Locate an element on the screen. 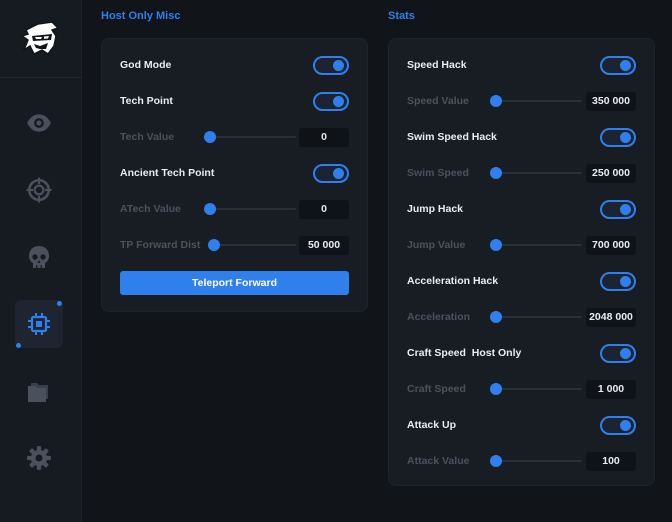  attack-up-row: Attack Up is located at coordinates (521, 425).